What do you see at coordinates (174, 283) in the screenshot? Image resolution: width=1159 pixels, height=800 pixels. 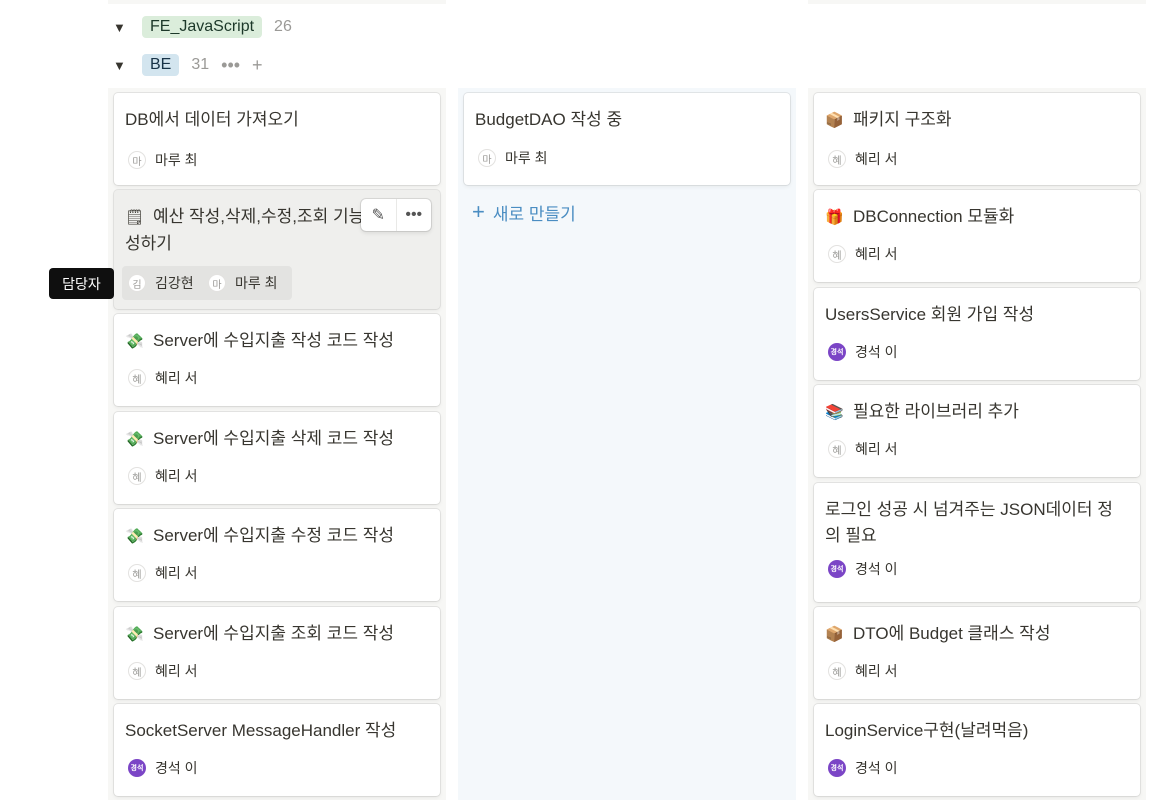 I see `assignee-name: 김강현` at bounding box center [174, 283].